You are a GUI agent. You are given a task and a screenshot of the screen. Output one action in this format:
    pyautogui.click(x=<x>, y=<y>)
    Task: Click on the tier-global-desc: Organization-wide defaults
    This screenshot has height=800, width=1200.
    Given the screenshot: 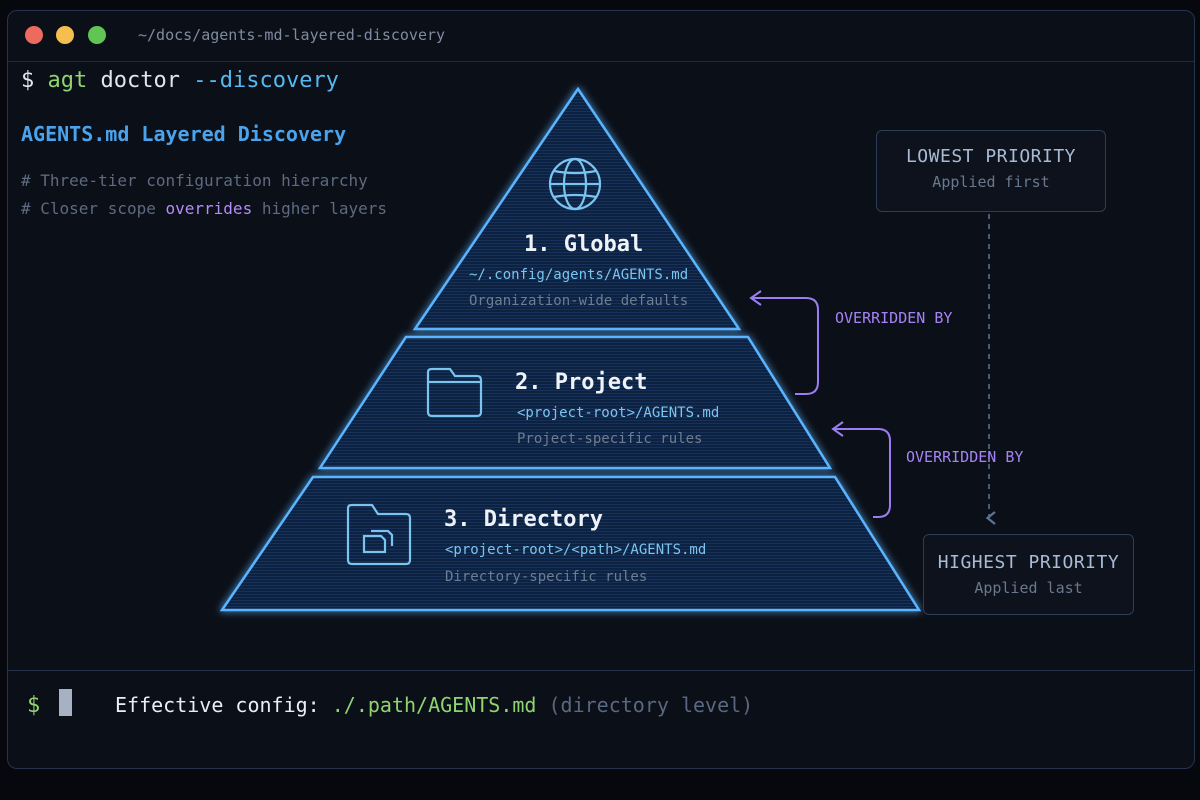 What is the action you would take?
    pyautogui.click(x=579, y=301)
    